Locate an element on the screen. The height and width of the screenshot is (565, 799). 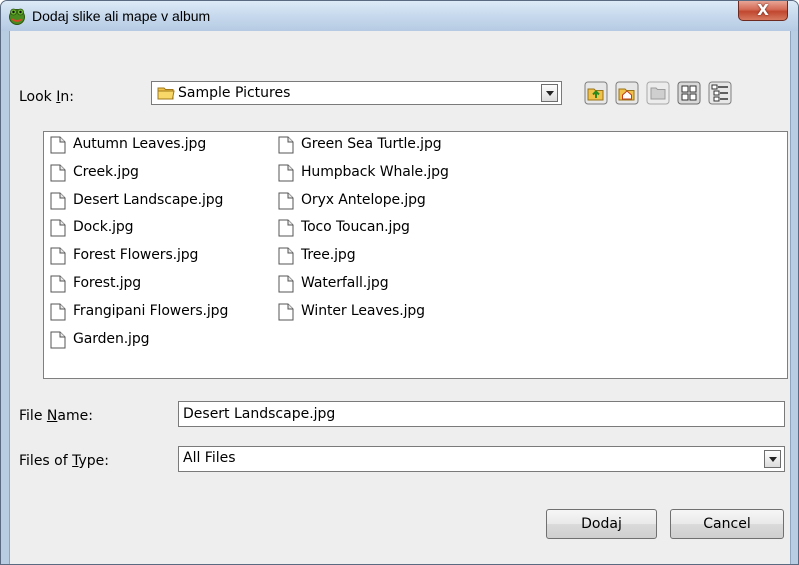
file-type-combo: All Files is located at coordinates (481, 459).